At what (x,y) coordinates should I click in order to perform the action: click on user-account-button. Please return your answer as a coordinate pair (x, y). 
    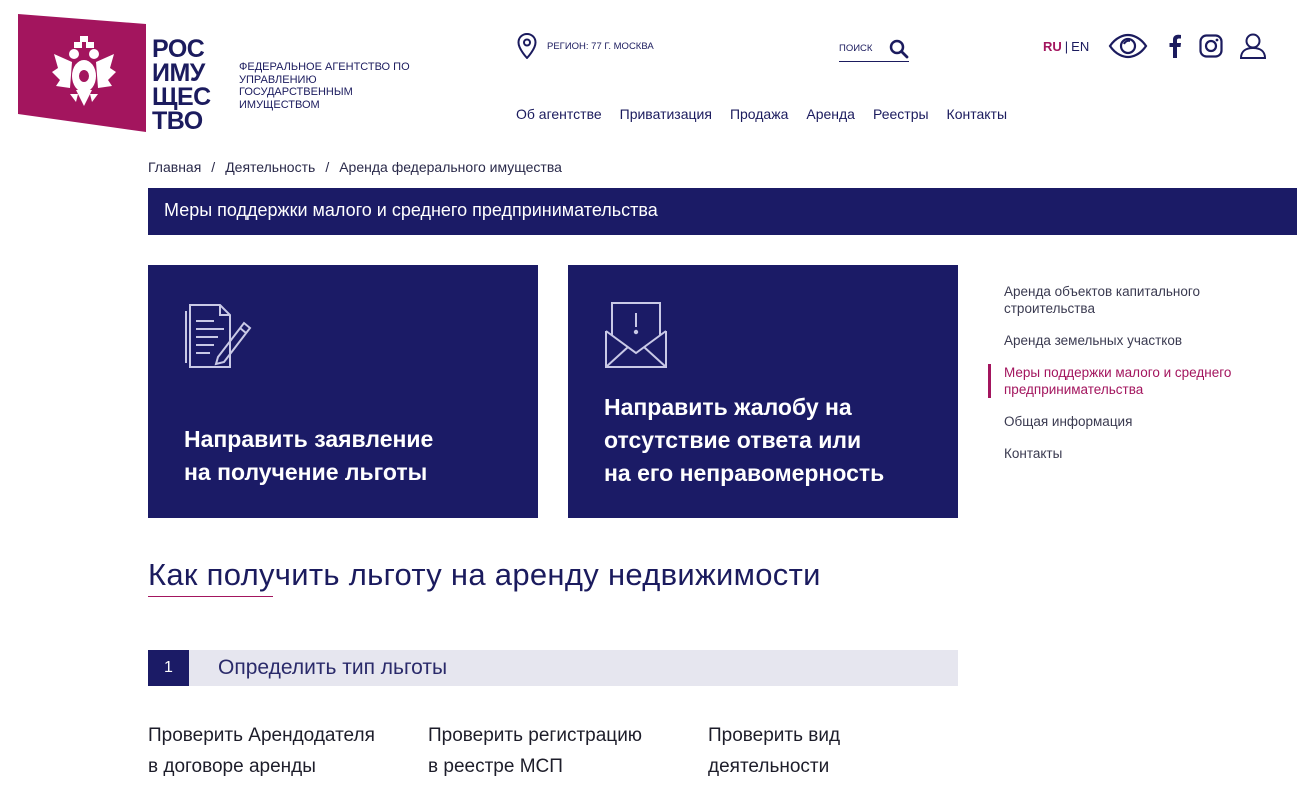
    Looking at the image, I should click on (1253, 46).